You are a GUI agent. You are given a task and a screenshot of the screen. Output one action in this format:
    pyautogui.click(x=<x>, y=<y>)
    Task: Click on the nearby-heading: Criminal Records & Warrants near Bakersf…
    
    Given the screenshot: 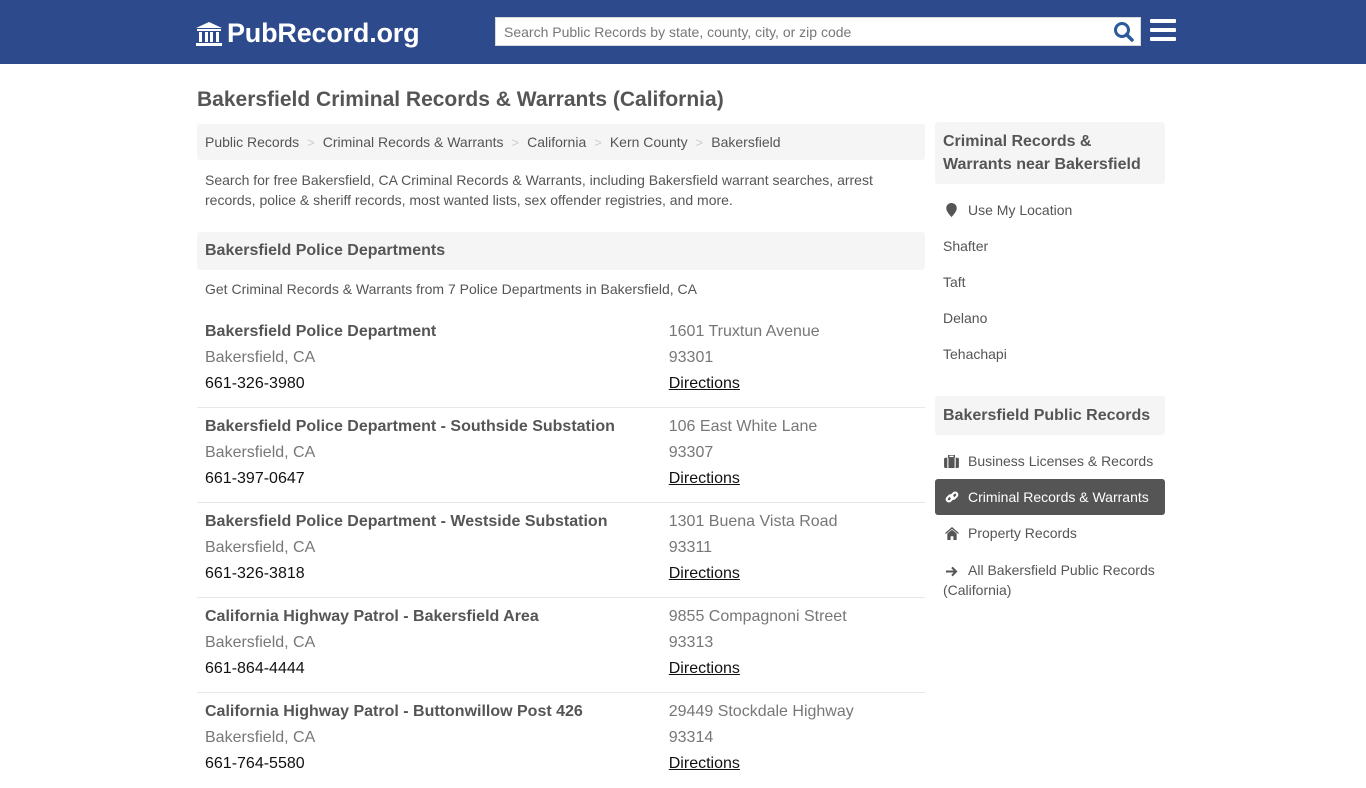 What is the action you would take?
    pyautogui.click(x=1050, y=153)
    